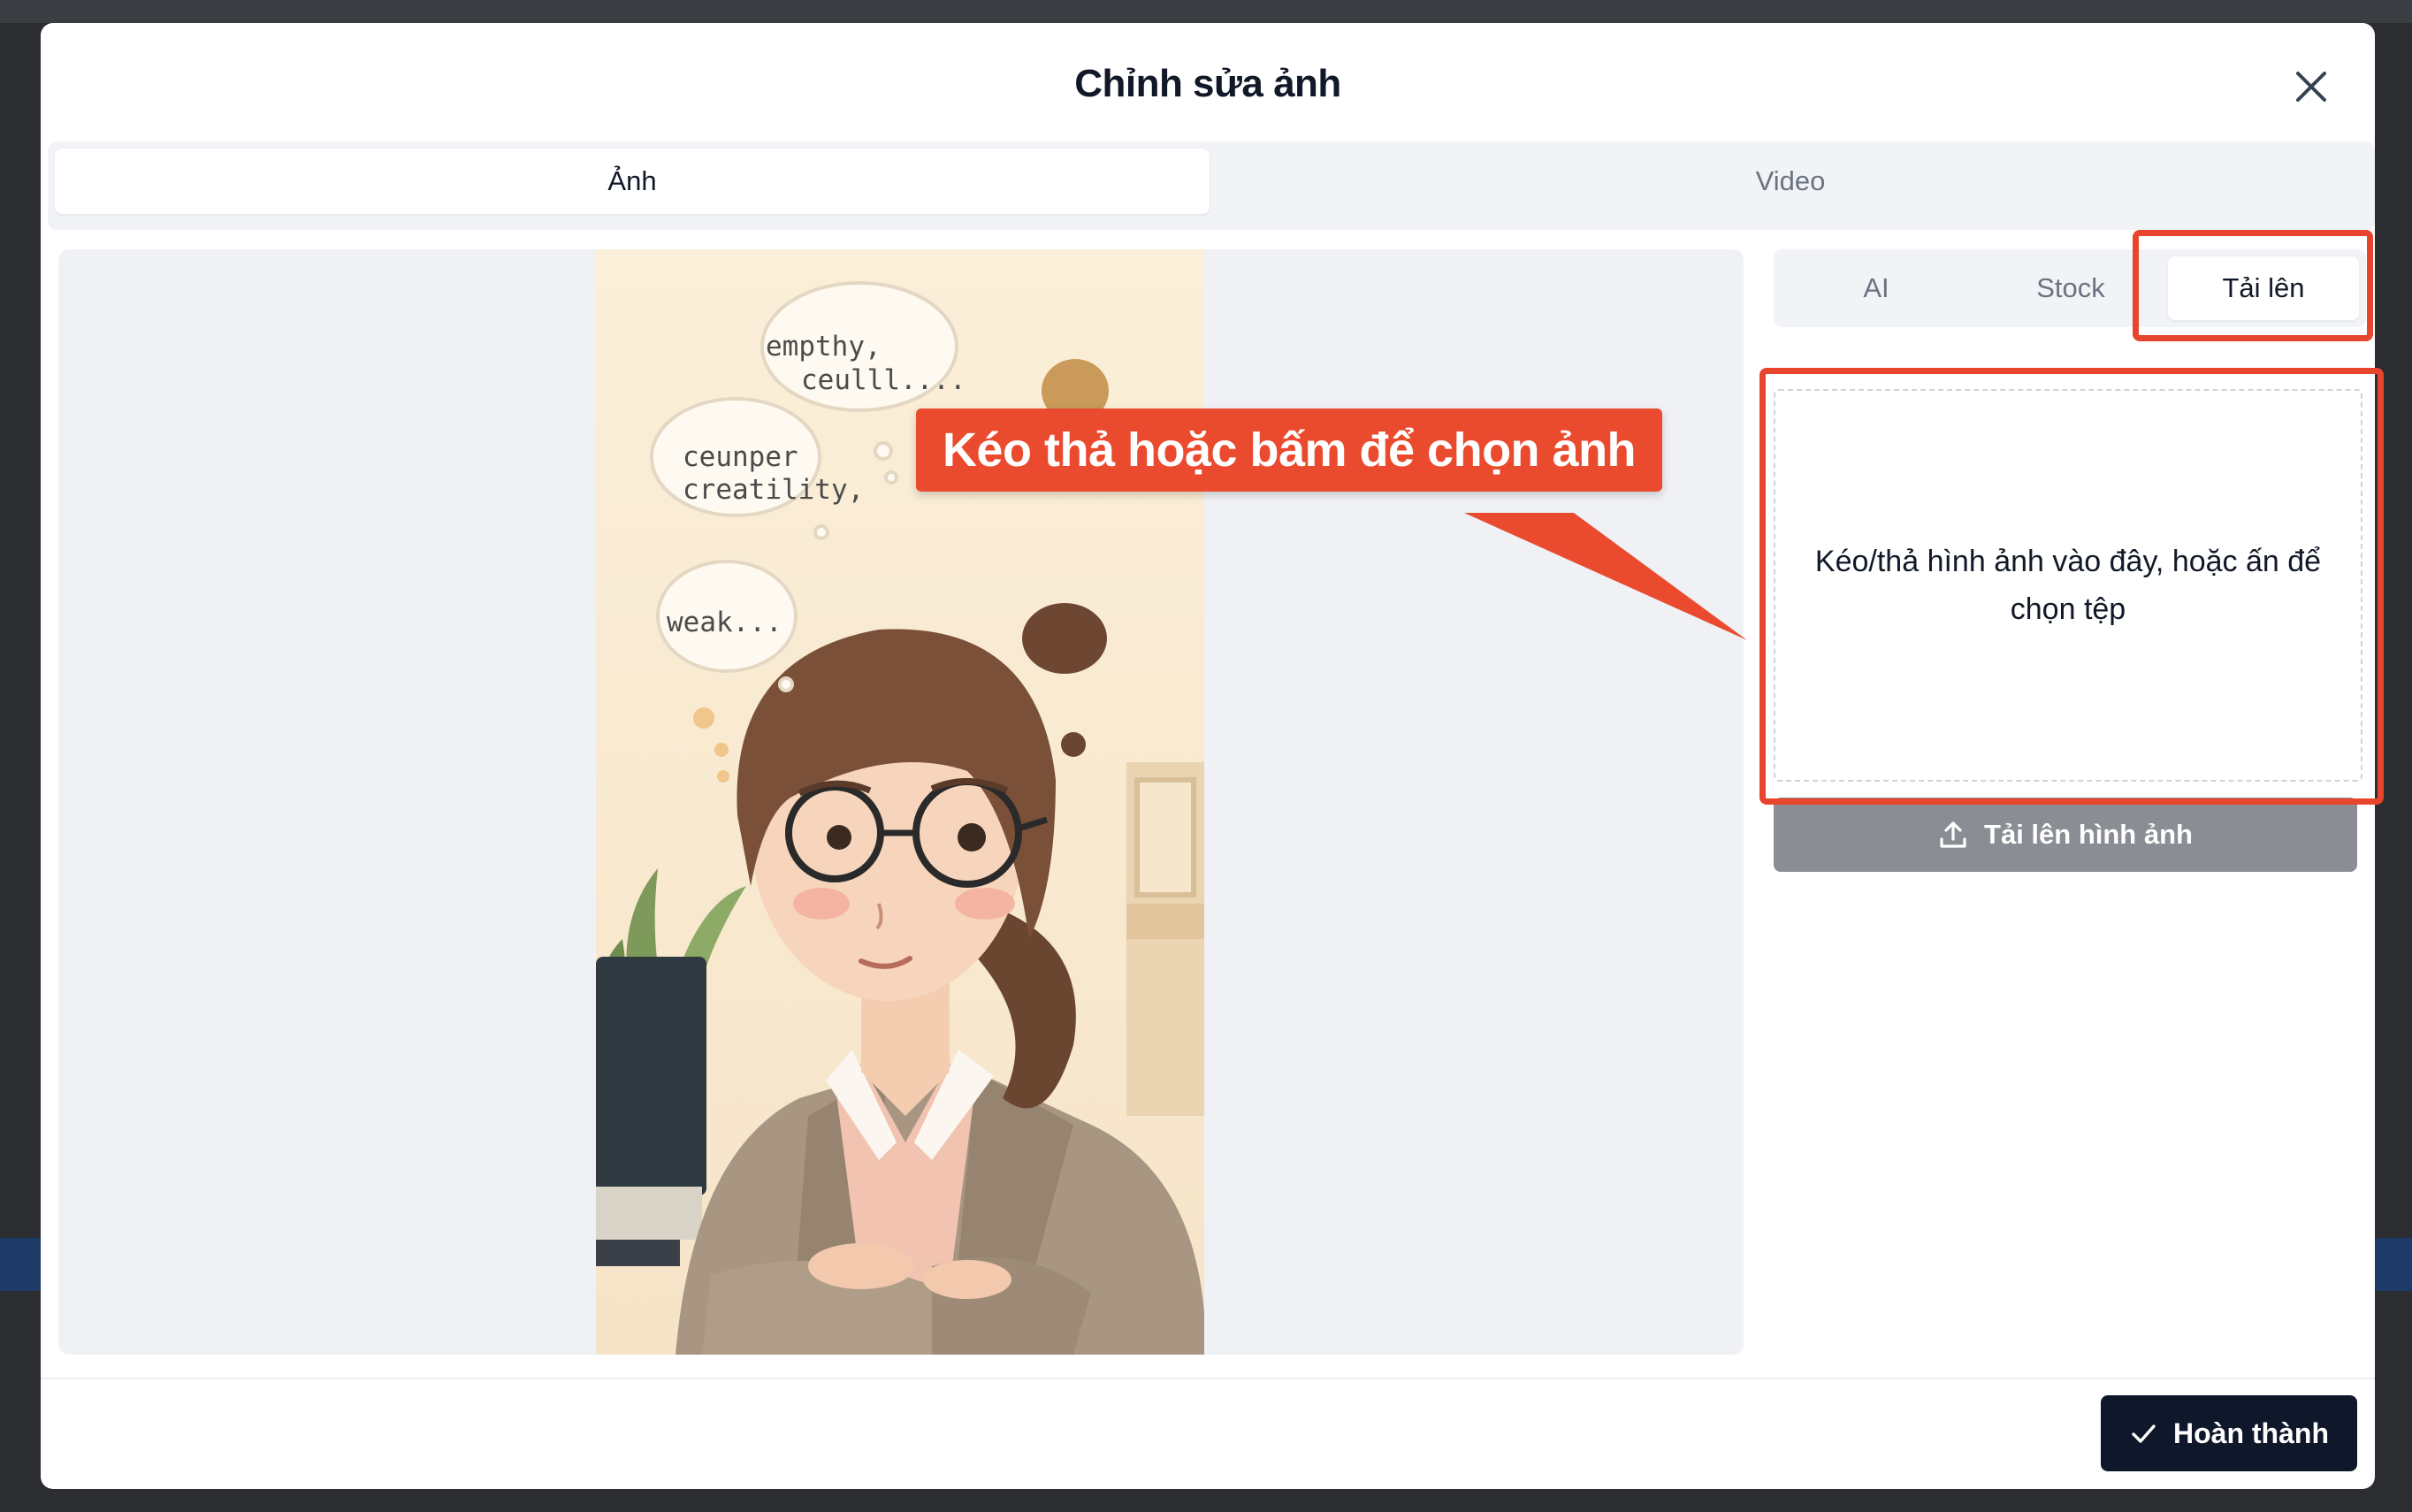  I want to click on tab-video: Video, so click(1790, 181).